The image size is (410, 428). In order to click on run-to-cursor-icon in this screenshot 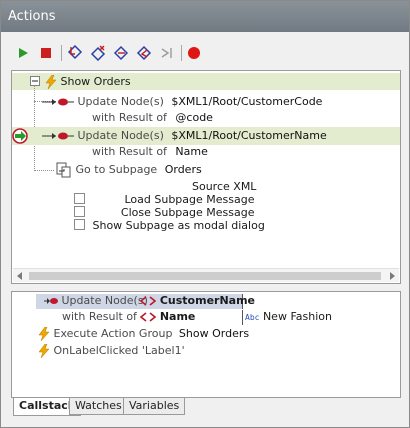, I will do `click(166, 53)`.